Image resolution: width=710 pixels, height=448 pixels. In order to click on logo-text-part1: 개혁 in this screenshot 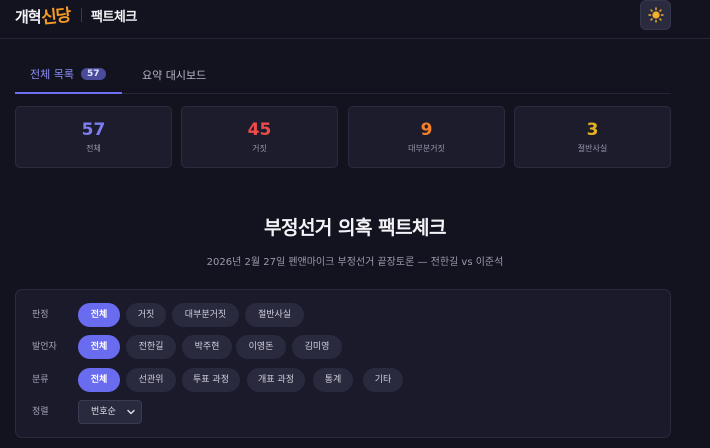, I will do `click(28, 17)`.